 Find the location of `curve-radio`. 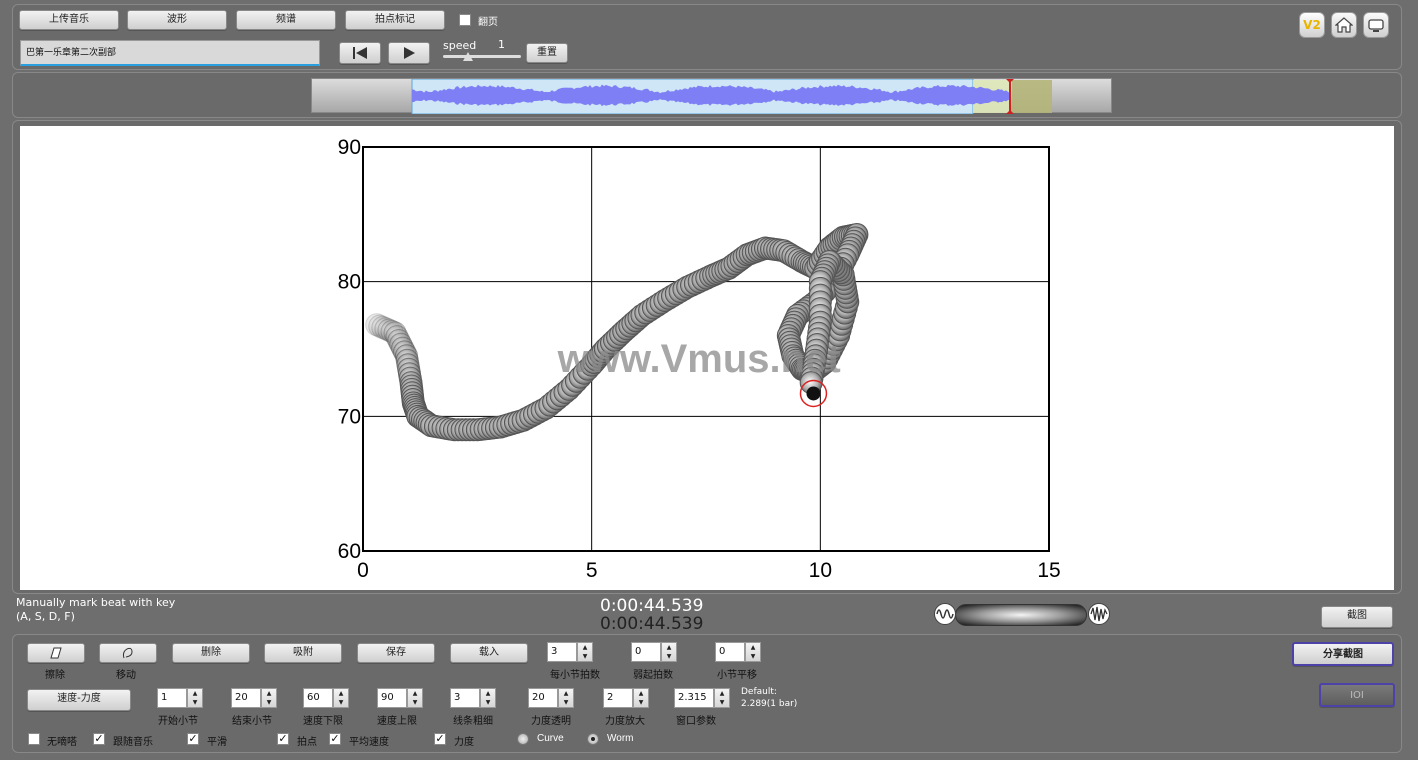

curve-radio is located at coordinates (523, 739).